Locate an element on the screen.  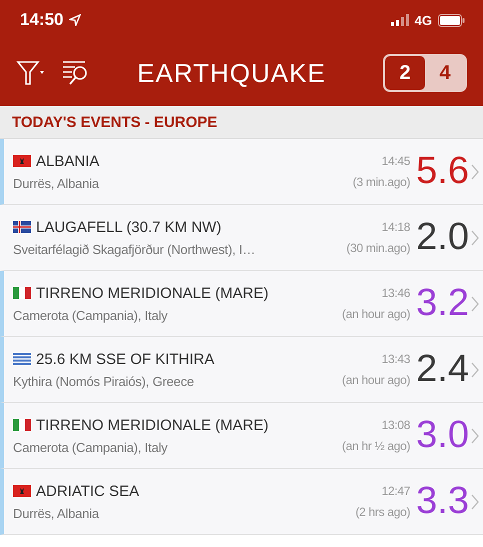
event-ago: (2 hrs ago) is located at coordinates (382, 512).